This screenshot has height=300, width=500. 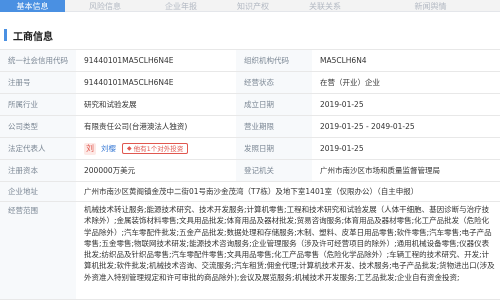 What do you see at coordinates (342, 148) in the screenshot?
I see `issue-date-value: 2019-01-25` at bounding box center [342, 148].